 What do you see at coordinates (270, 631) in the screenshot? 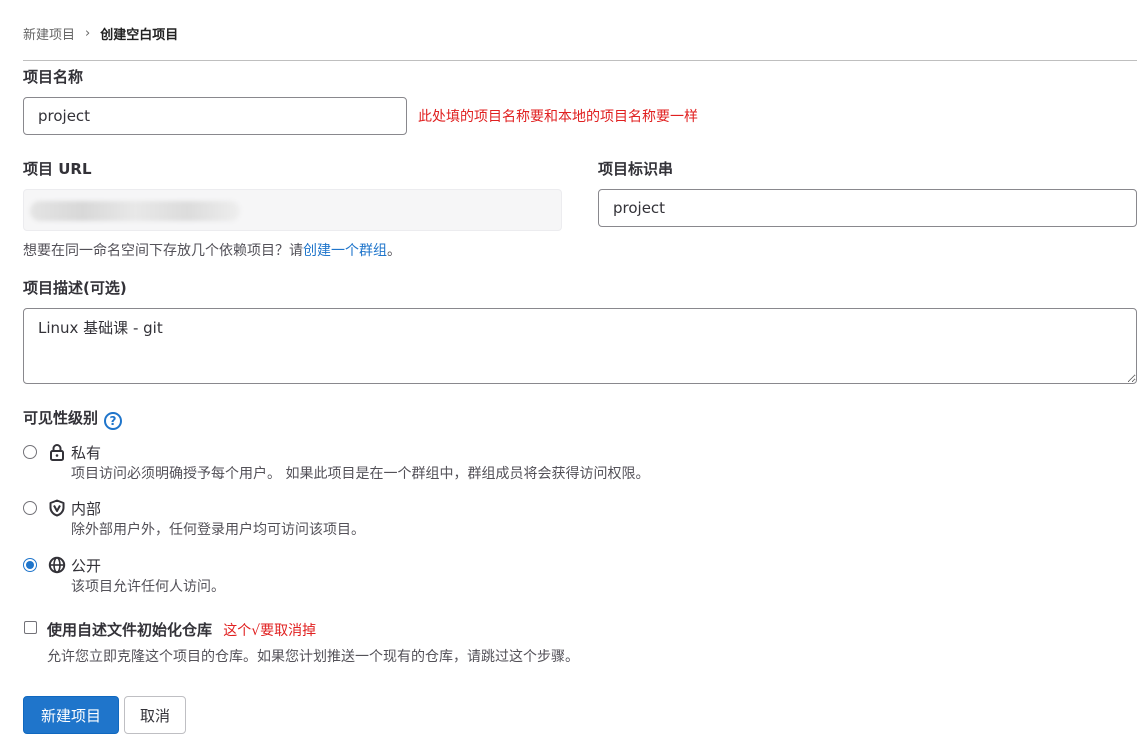
I see `init-readme-annotation: 这个√要取消掉` at bounding box center [270, 631].